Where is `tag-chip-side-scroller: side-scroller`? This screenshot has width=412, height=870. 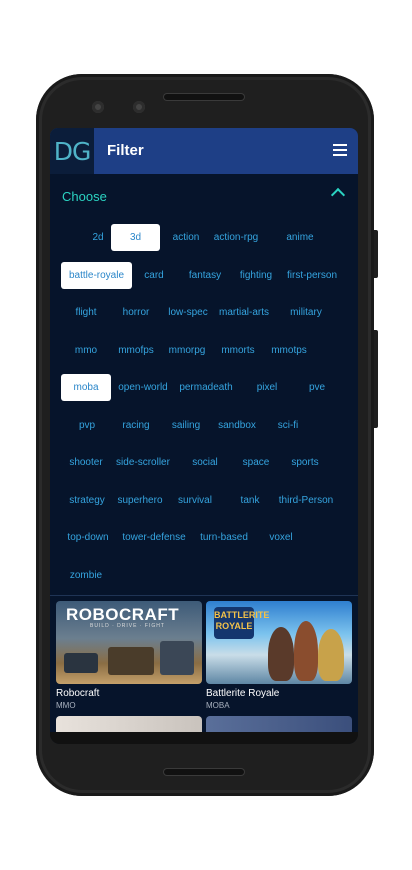
tag-chip-side-scroller: side-scroller is located at coordinates (143, 462).